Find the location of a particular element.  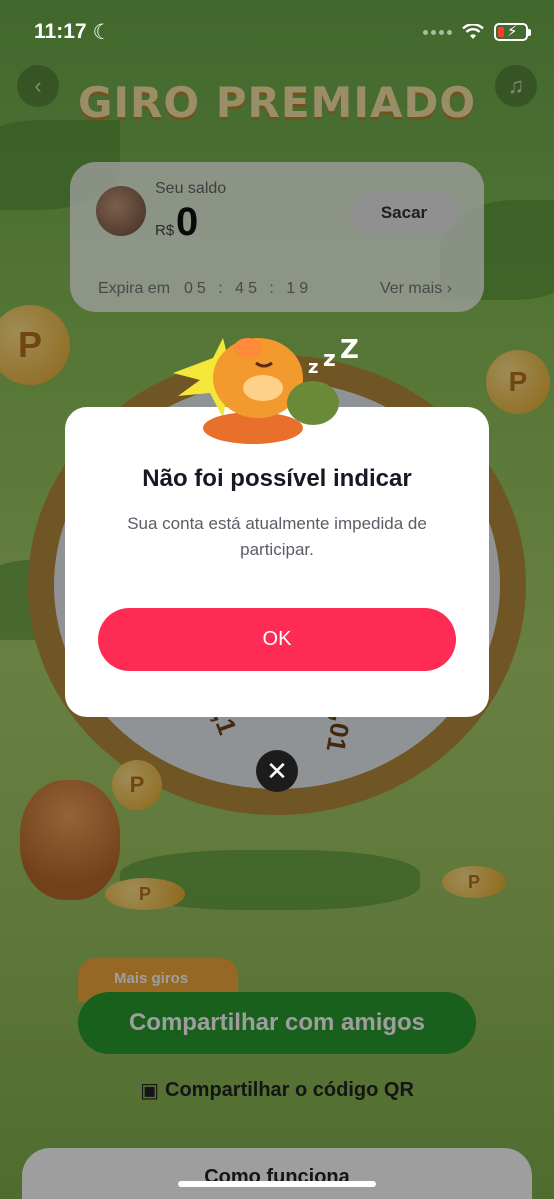

status-icons: ⚡ is located at coordinates (477, 32).